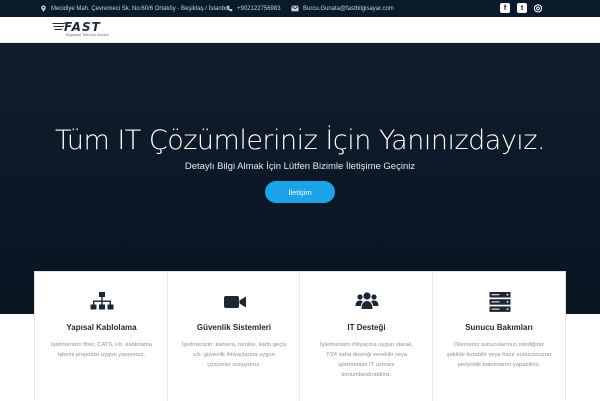 The height and width of the screenshot is (401, 600). I want to click on phone-text: +902122756983, so click(259, 9).